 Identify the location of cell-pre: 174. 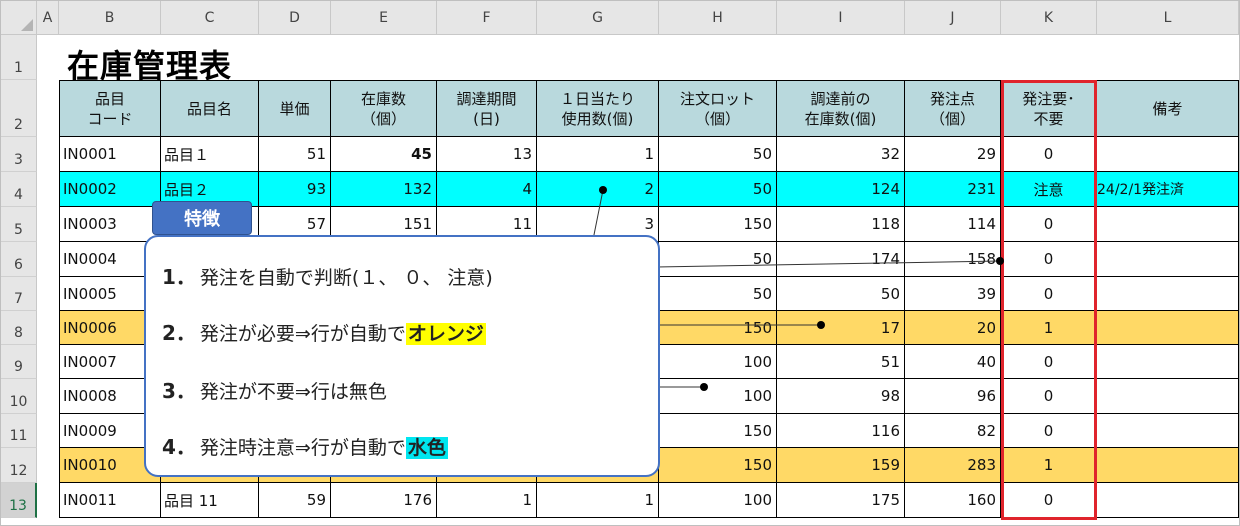
(841, 259).